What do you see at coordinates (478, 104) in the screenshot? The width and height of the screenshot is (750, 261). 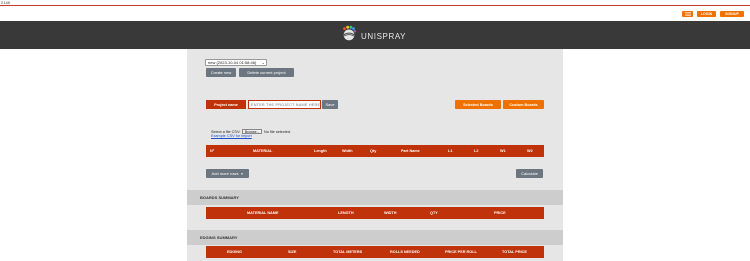 I see `selected-boards-button: Selected Boards` at bounding box center [478, 104].